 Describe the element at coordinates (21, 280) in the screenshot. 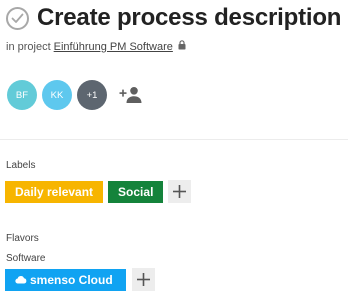

I see `cloud-icon` at that location.